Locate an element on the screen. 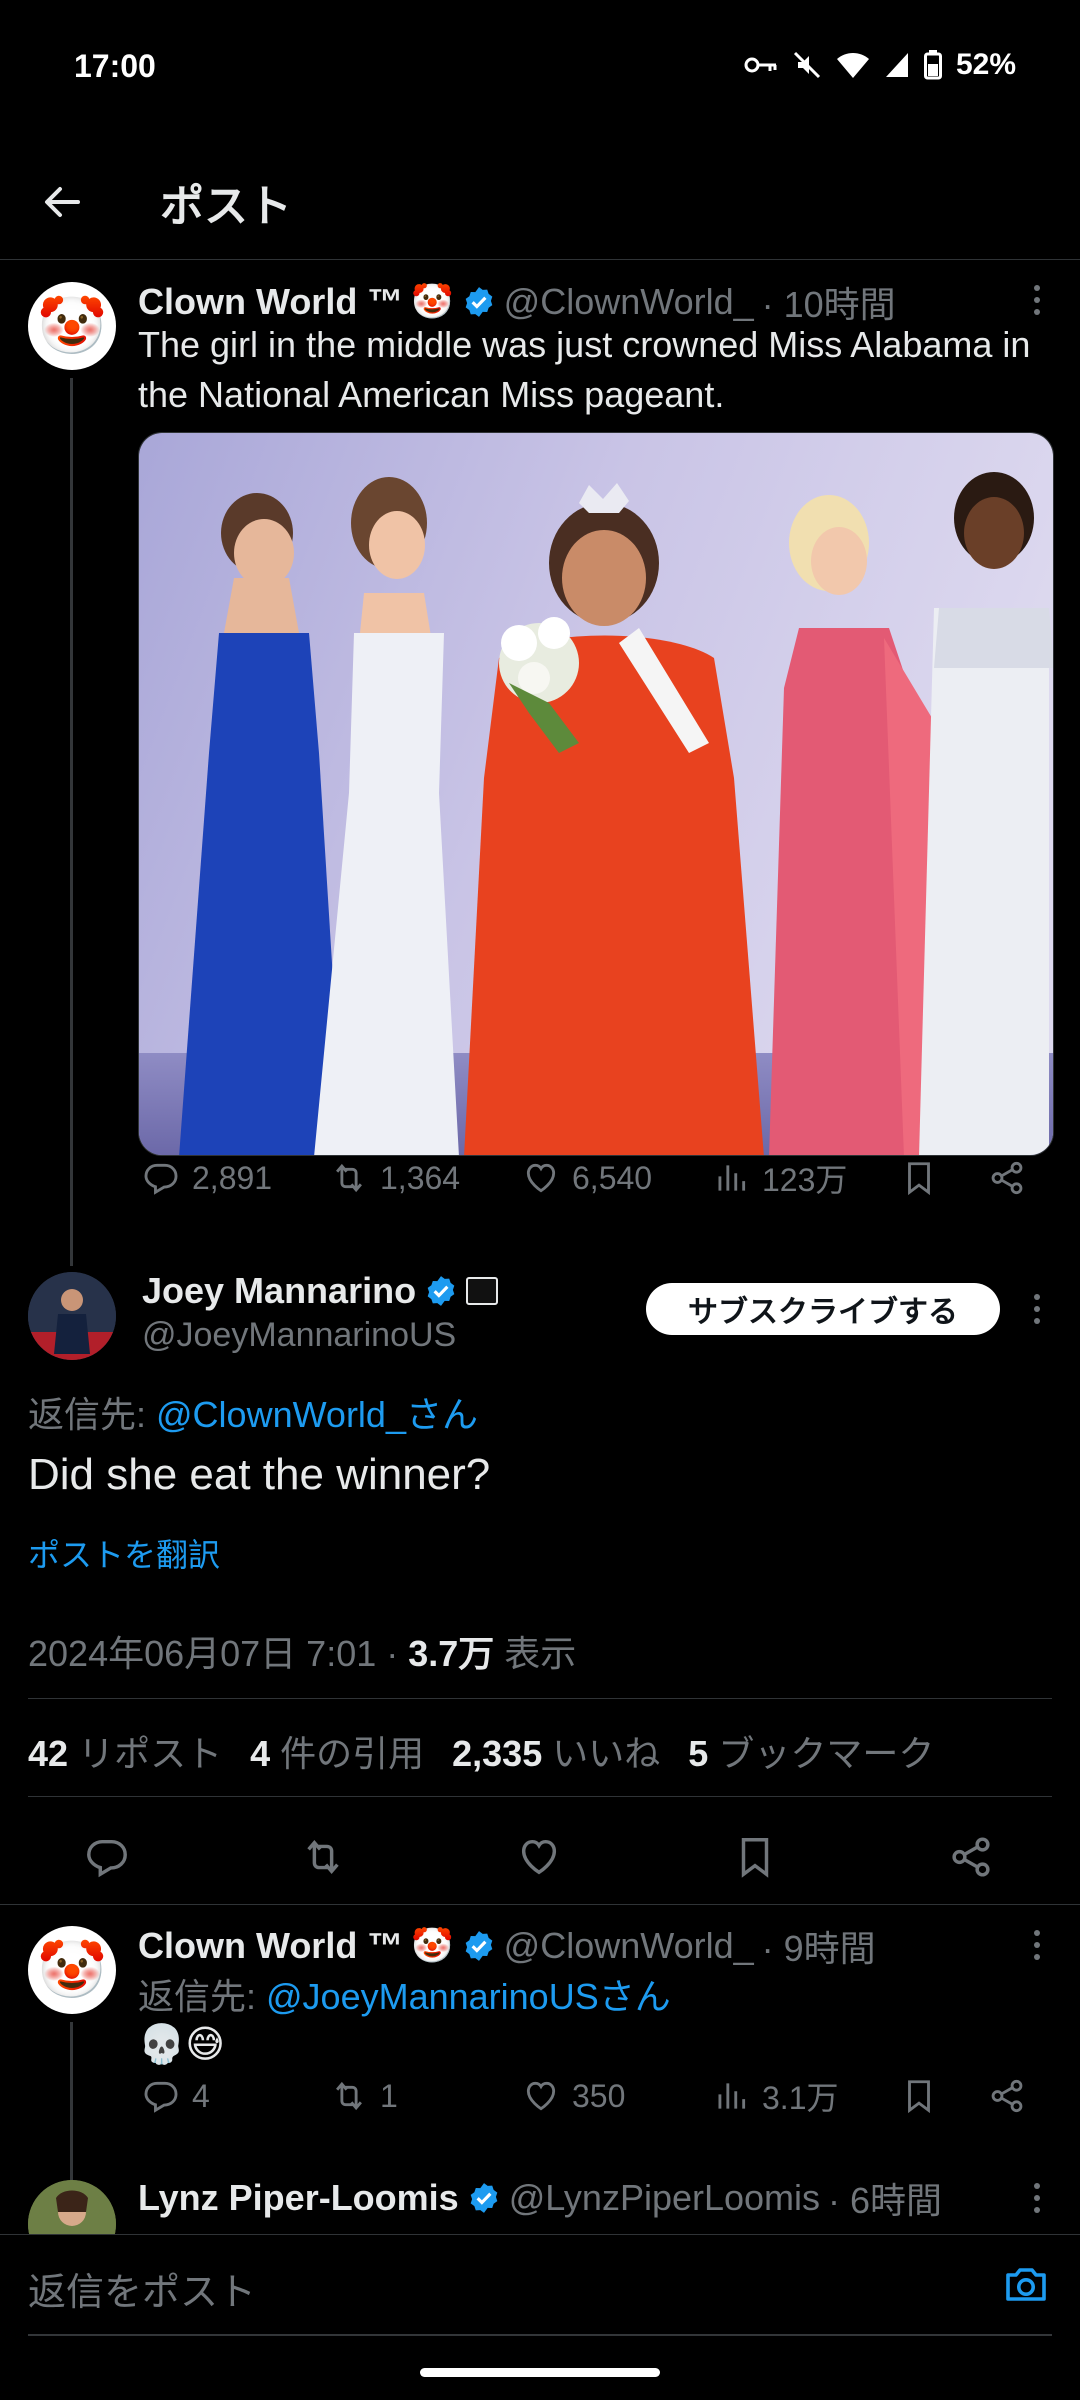 The height and width of the screenshot is (2400, 1080). post-time: · 6時間 is located at coordinates (885, 2198).